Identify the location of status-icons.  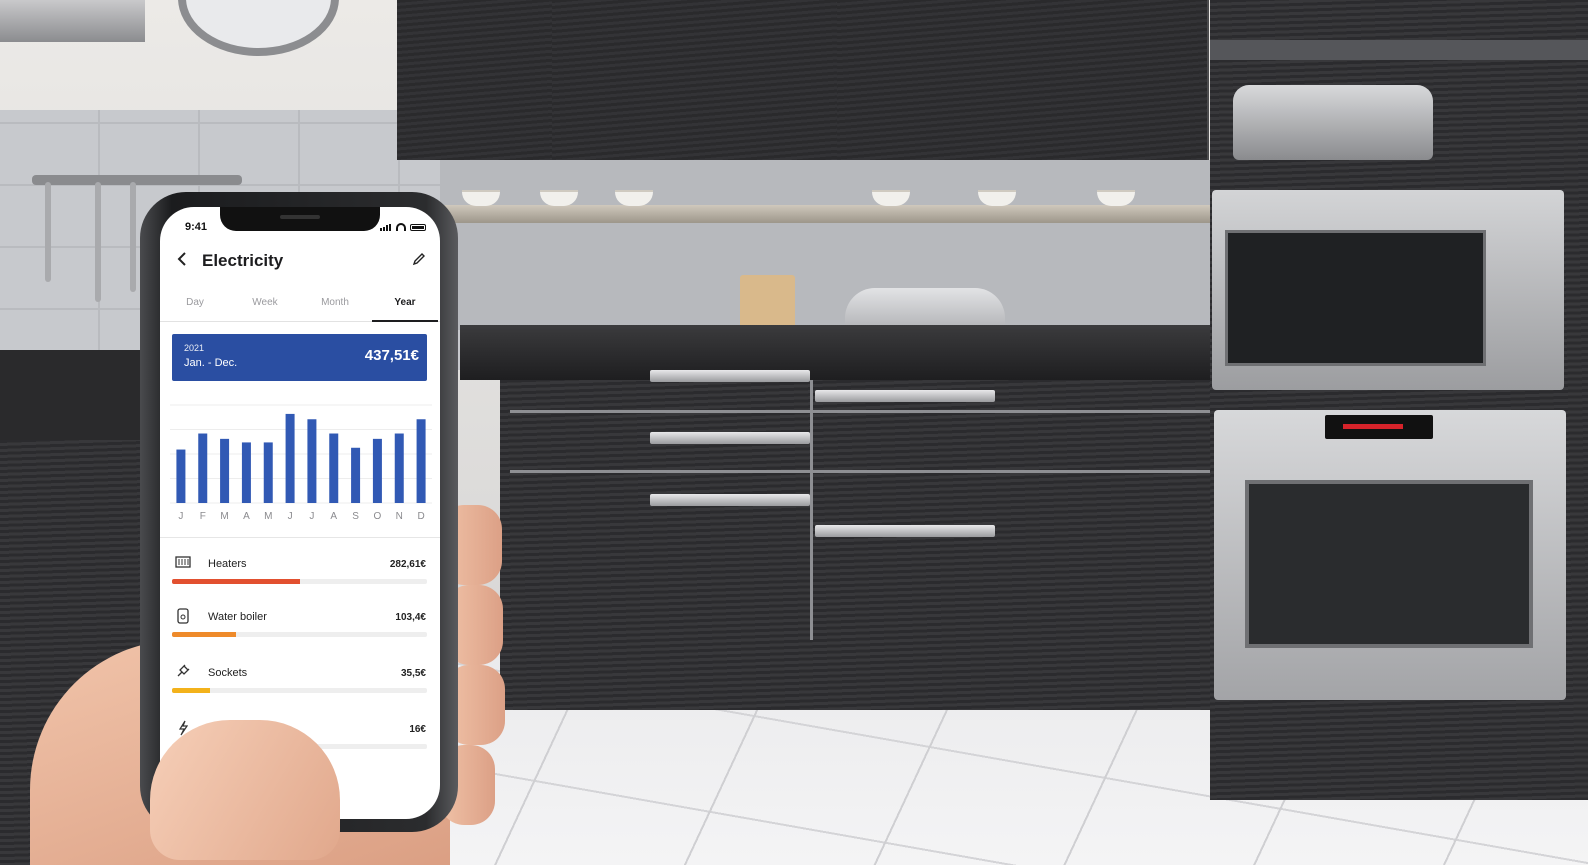
(403, 227).